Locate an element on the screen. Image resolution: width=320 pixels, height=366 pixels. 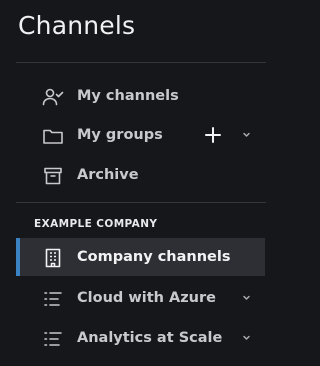
nav-item-my-channels: My channels is located at coordinates (140, 96).